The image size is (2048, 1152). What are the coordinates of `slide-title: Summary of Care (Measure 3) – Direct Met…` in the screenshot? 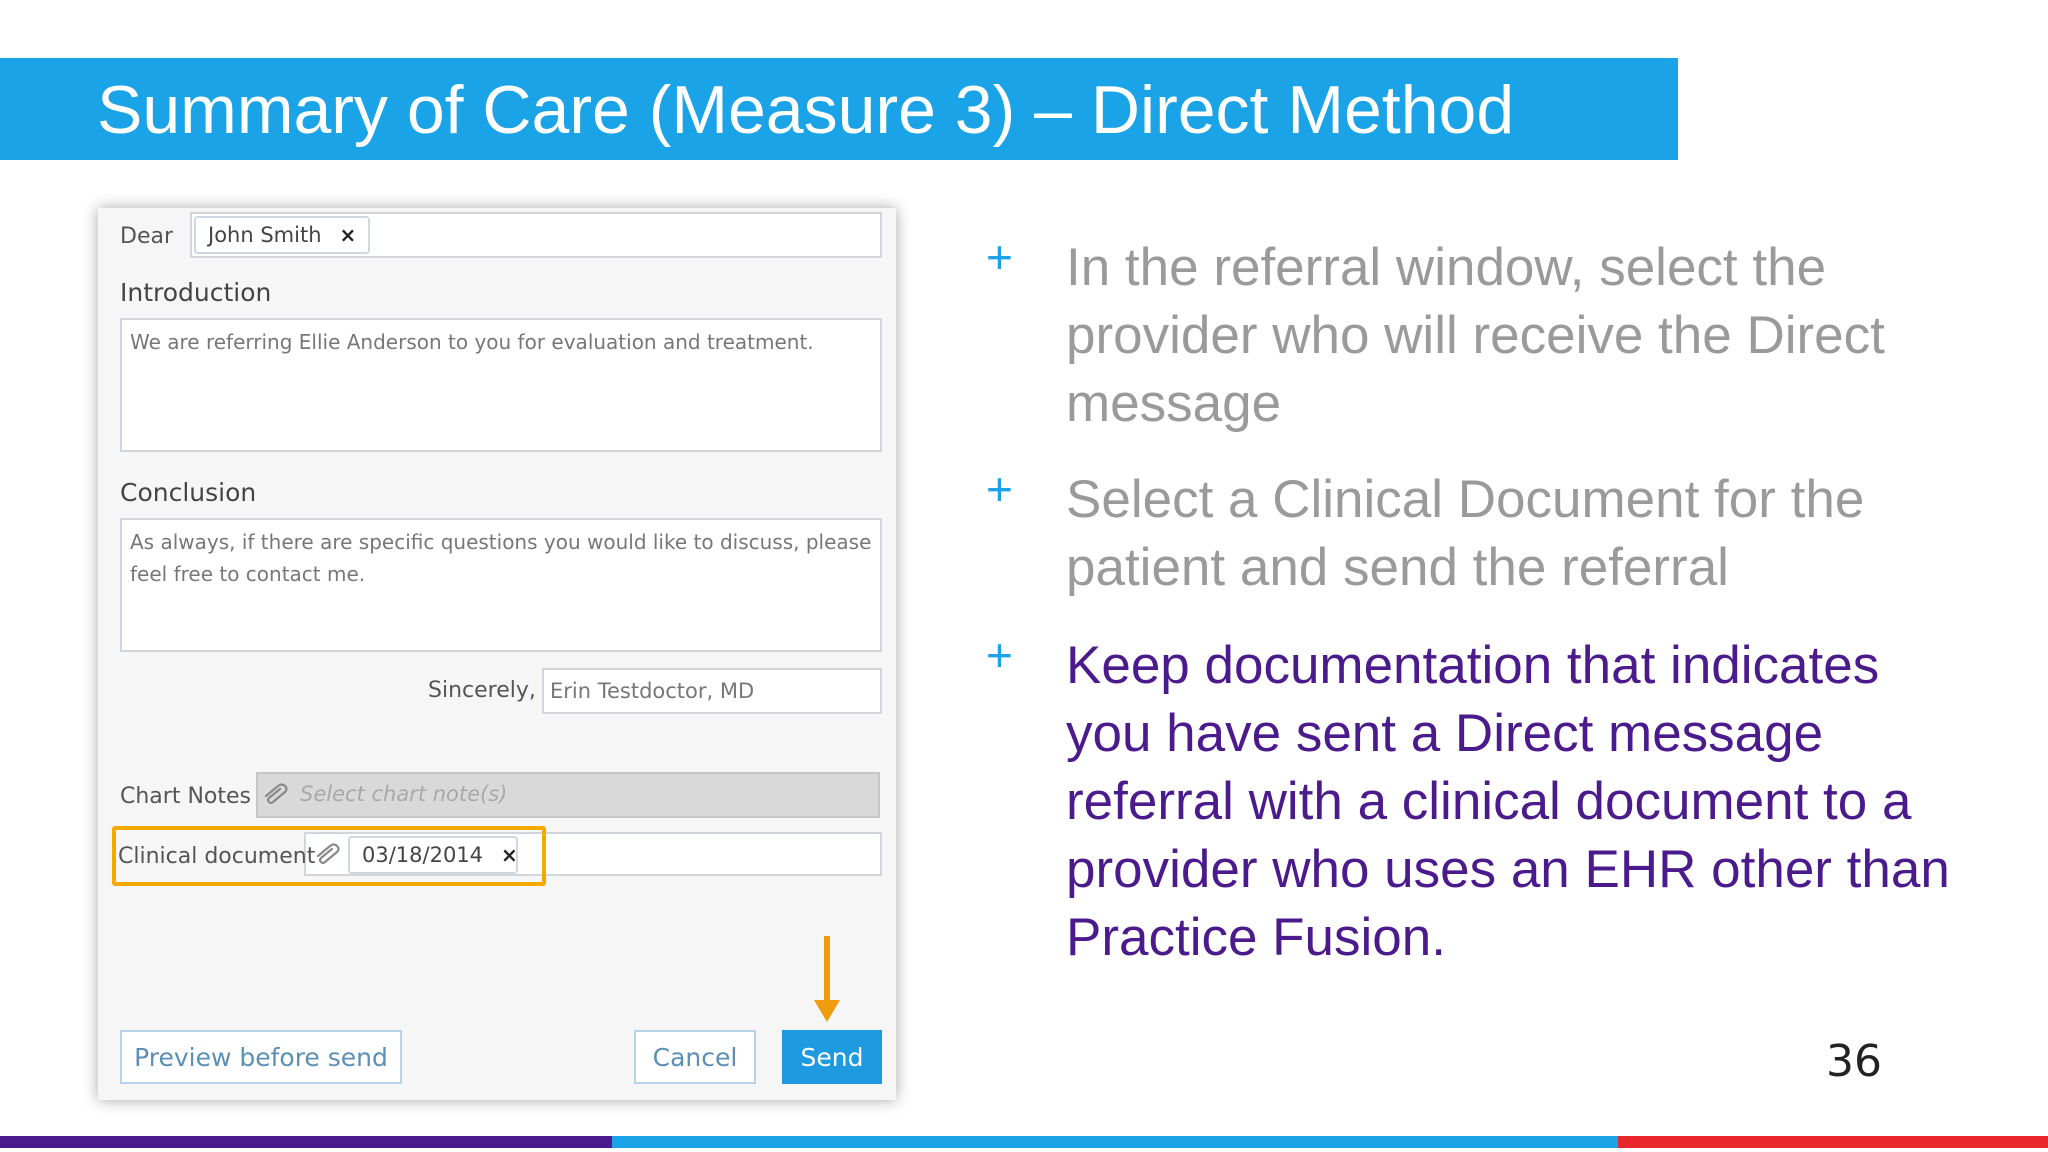 It's located at (806, 110).